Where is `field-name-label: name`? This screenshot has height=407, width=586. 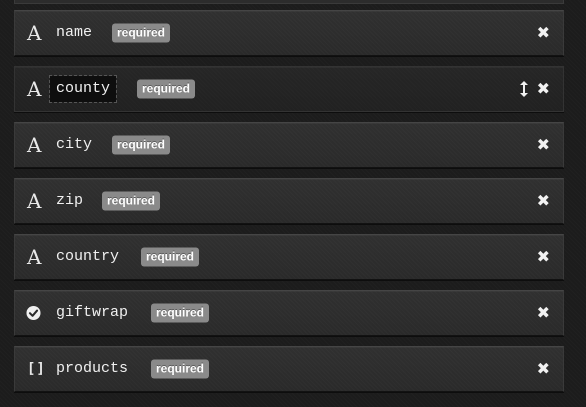 field-name-label: name is located at coordinates (74, 33).